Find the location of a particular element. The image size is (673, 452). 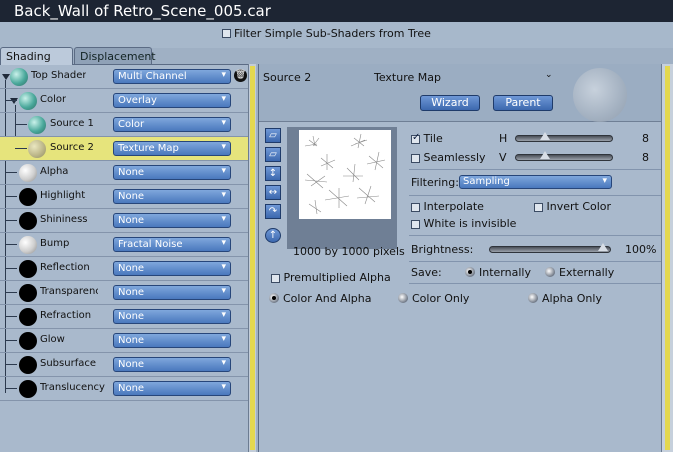

invert-color-checkbox is located at coordinates (538, 207).